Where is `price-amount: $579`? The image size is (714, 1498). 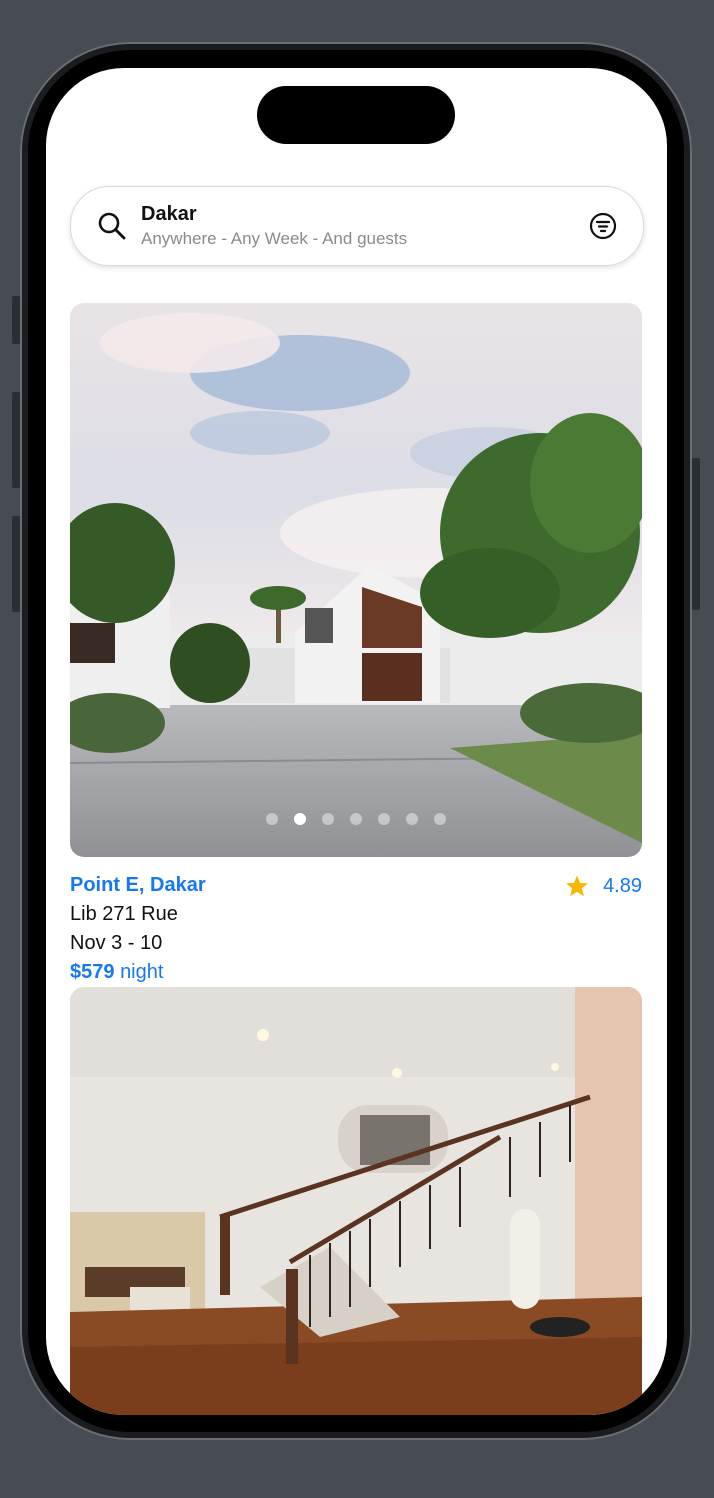 price-amount: $579 is located at coordinates (92, 972).